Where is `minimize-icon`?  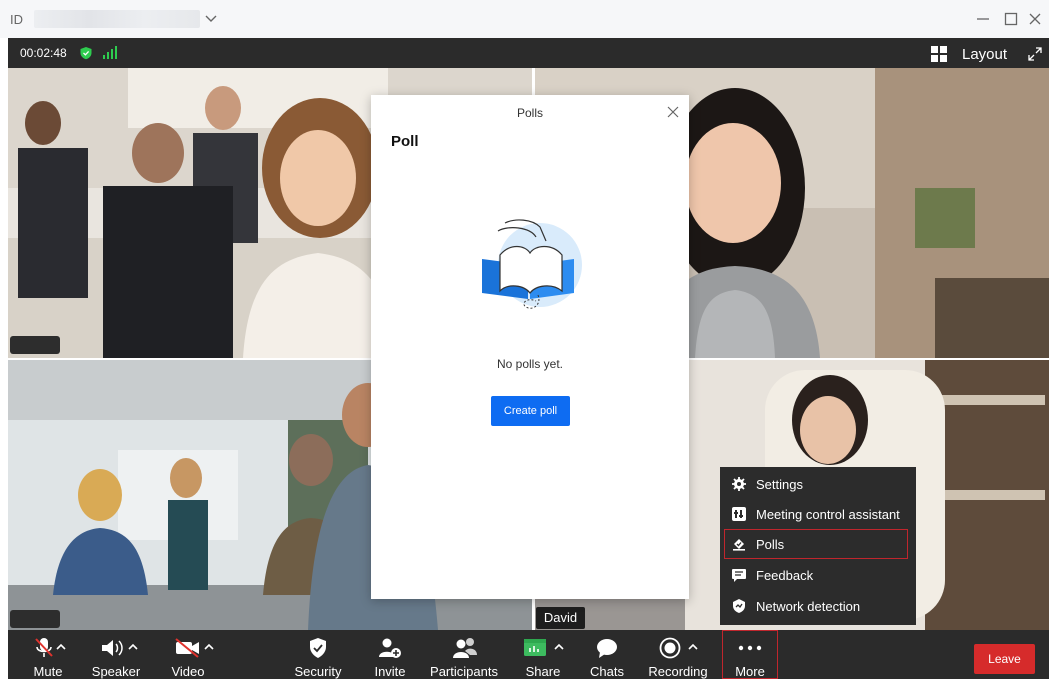
minimize-icon is located at coordinates (983, 19).